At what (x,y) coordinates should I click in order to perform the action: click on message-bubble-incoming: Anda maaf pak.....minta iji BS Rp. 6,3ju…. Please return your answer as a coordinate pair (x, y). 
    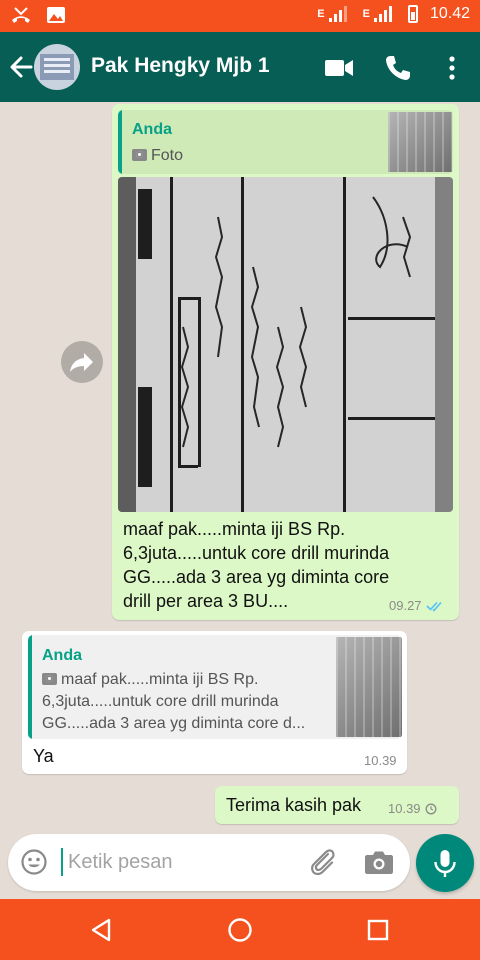
    Looking at the image, I should click on (214, 702).